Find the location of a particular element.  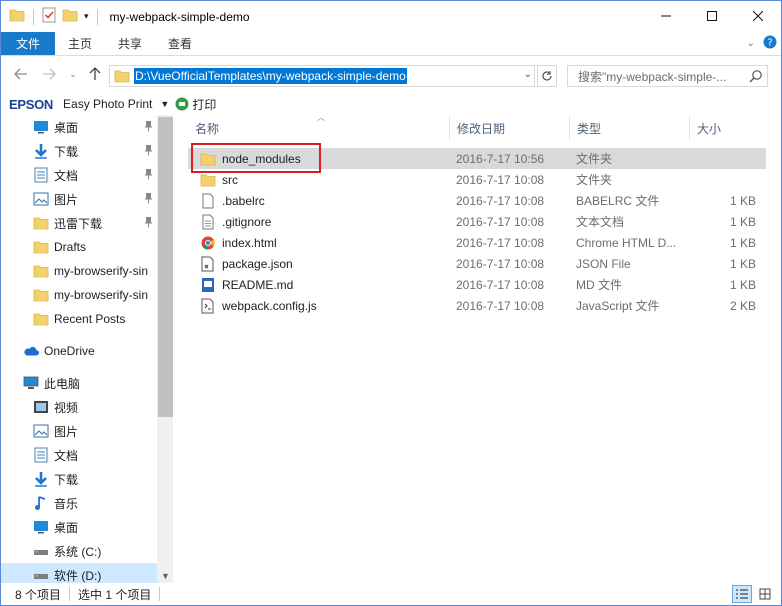

sidebar-item-pc: 视频 is located at coordinates (79, 407).